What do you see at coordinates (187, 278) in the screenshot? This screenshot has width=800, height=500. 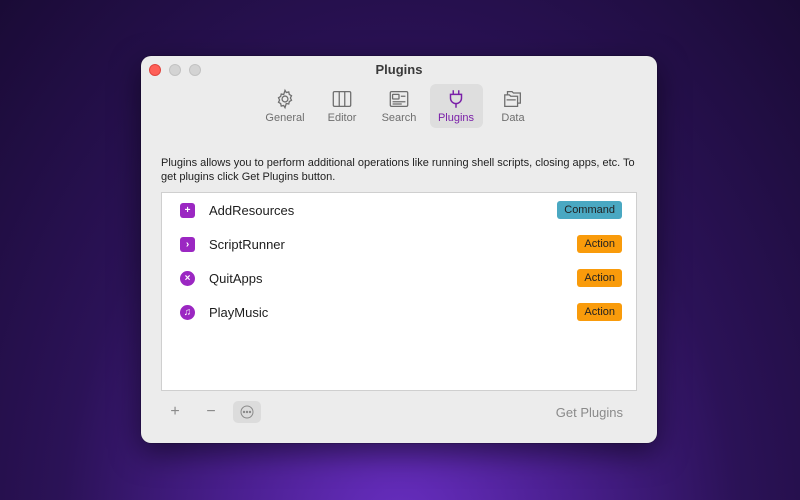 I see `x-circle-icon: ×` at bounding box center [187, 278].